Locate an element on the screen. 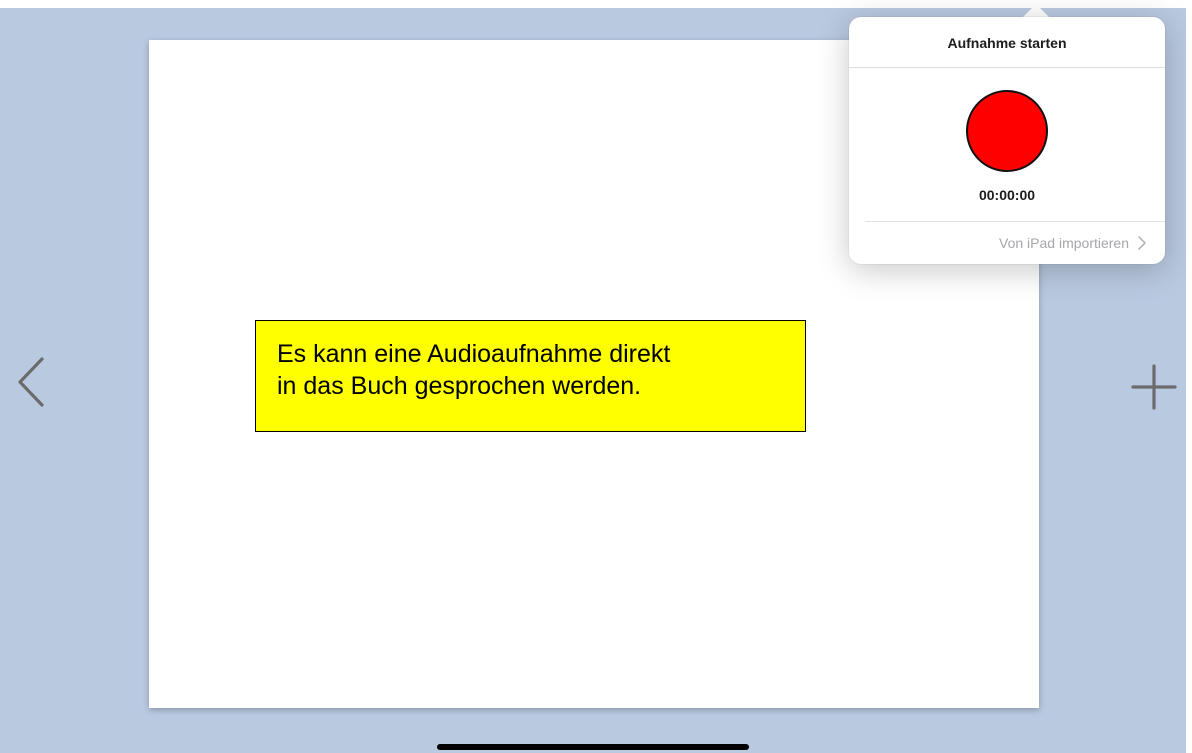 The width and height of the screenshot is (1192, 753). chevron-left-icon is located at coordinates (31, 382).